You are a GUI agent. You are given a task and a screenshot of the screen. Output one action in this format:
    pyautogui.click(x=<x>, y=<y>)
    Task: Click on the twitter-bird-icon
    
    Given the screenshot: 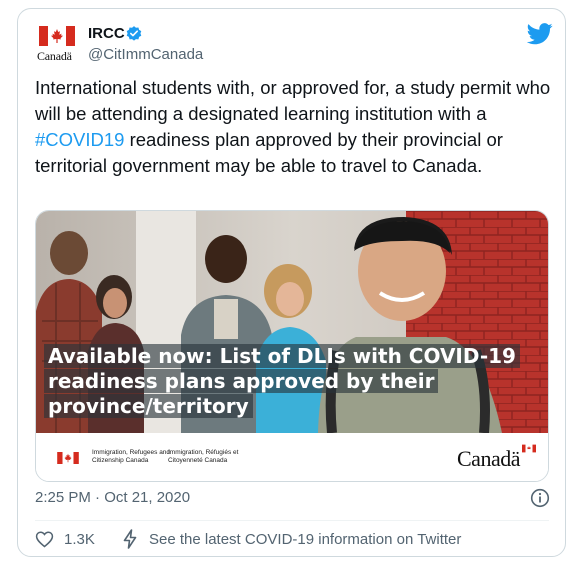 What is the action you would take?
    pyautogui.click(x=540, y=34)
    